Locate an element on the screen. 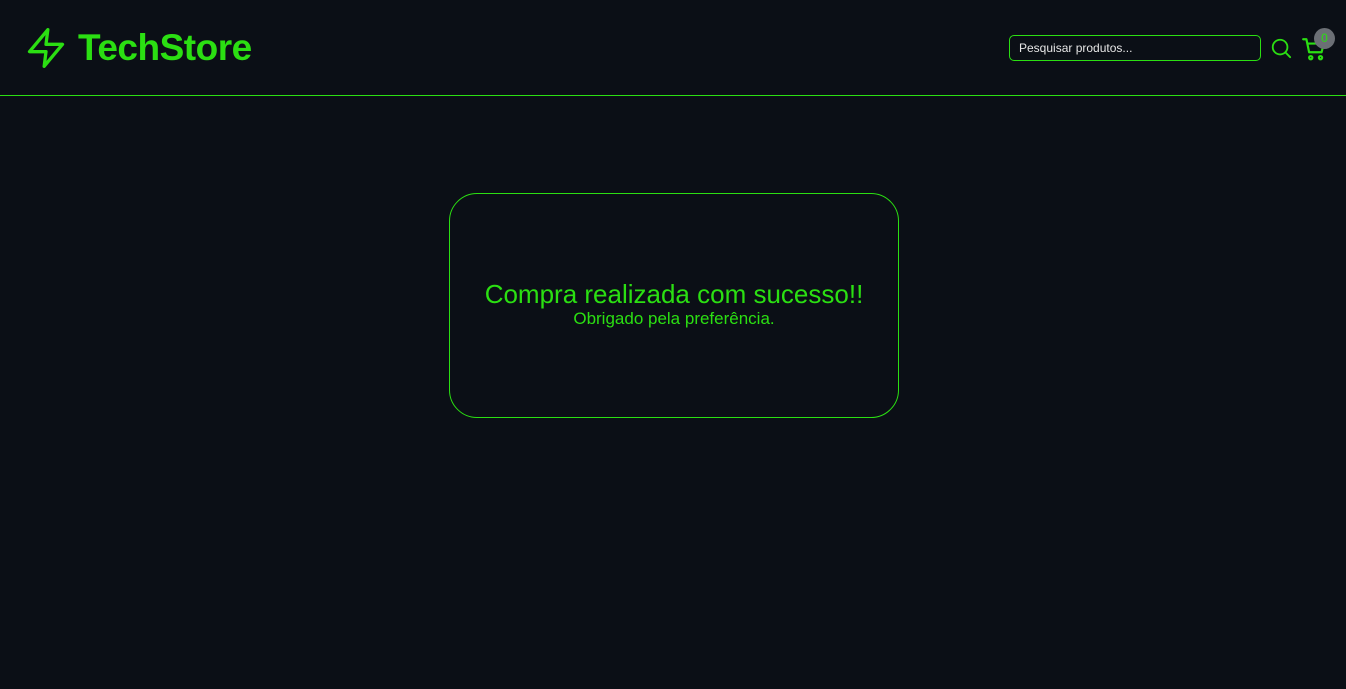 This screenshot has width=1346, height=689. site-header: TechStore 0 is located at coordinates (673, 48).